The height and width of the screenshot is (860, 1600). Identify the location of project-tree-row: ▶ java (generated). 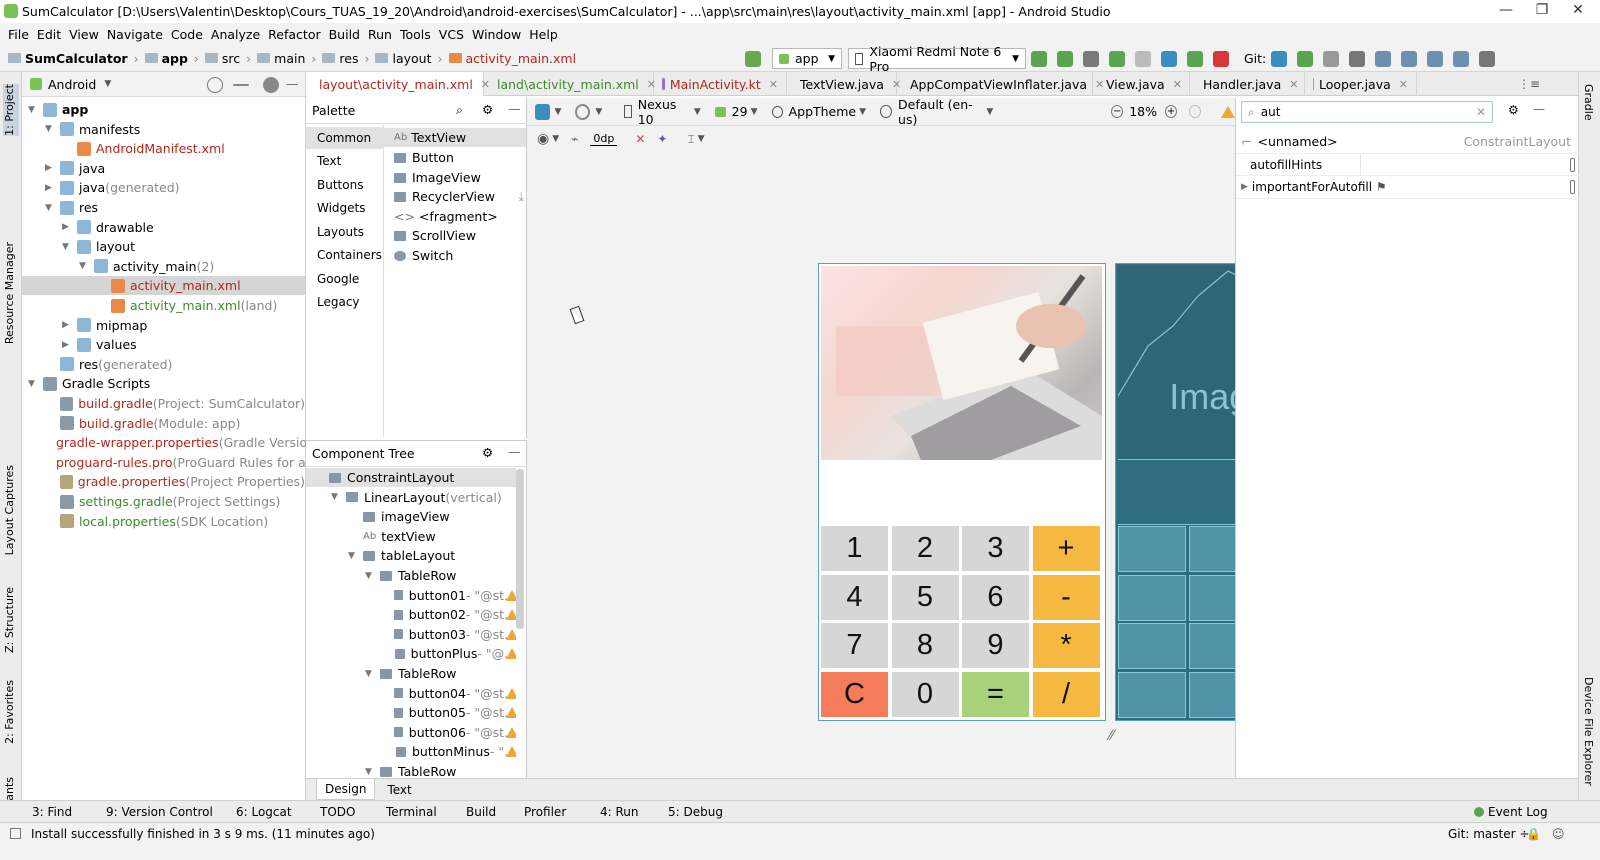
(163, 187).